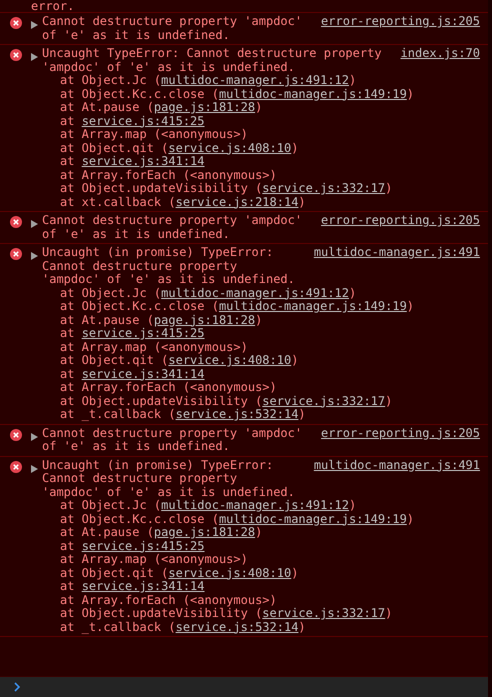 The image size is (492, 697). Describe the element at coordinates (440, 53) in the screenshot. I see `source-link: index.js:70` at that location.